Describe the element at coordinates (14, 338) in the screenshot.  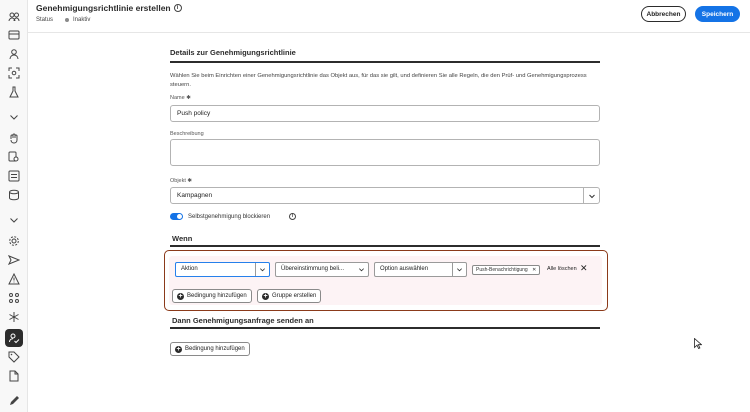
I see `user-check-icon` at that location.